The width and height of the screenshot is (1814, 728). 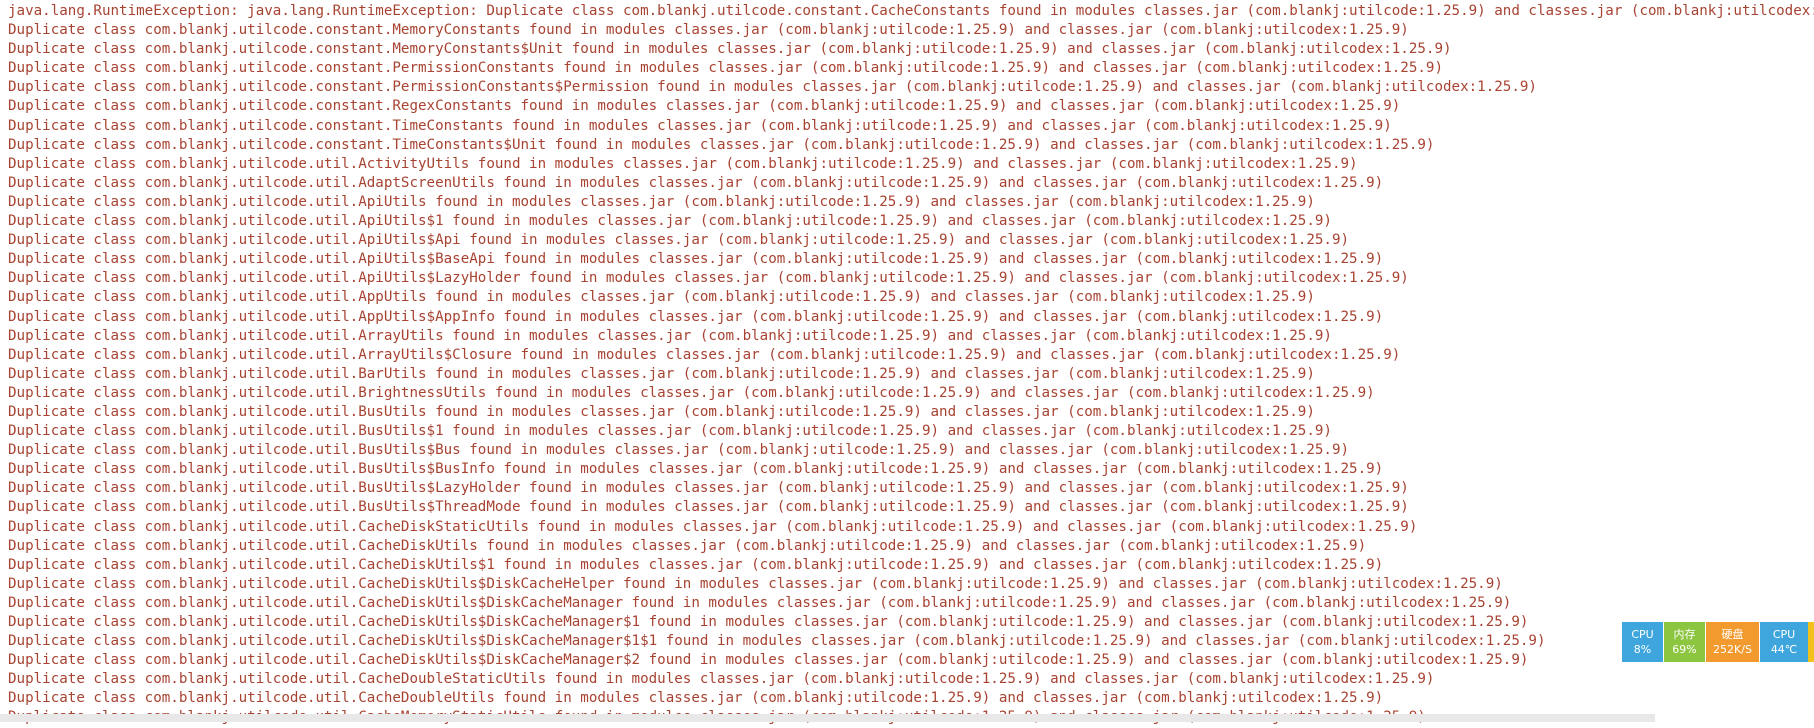 I want to click on horizontal-scrollbar, so click(x=827, y=718).